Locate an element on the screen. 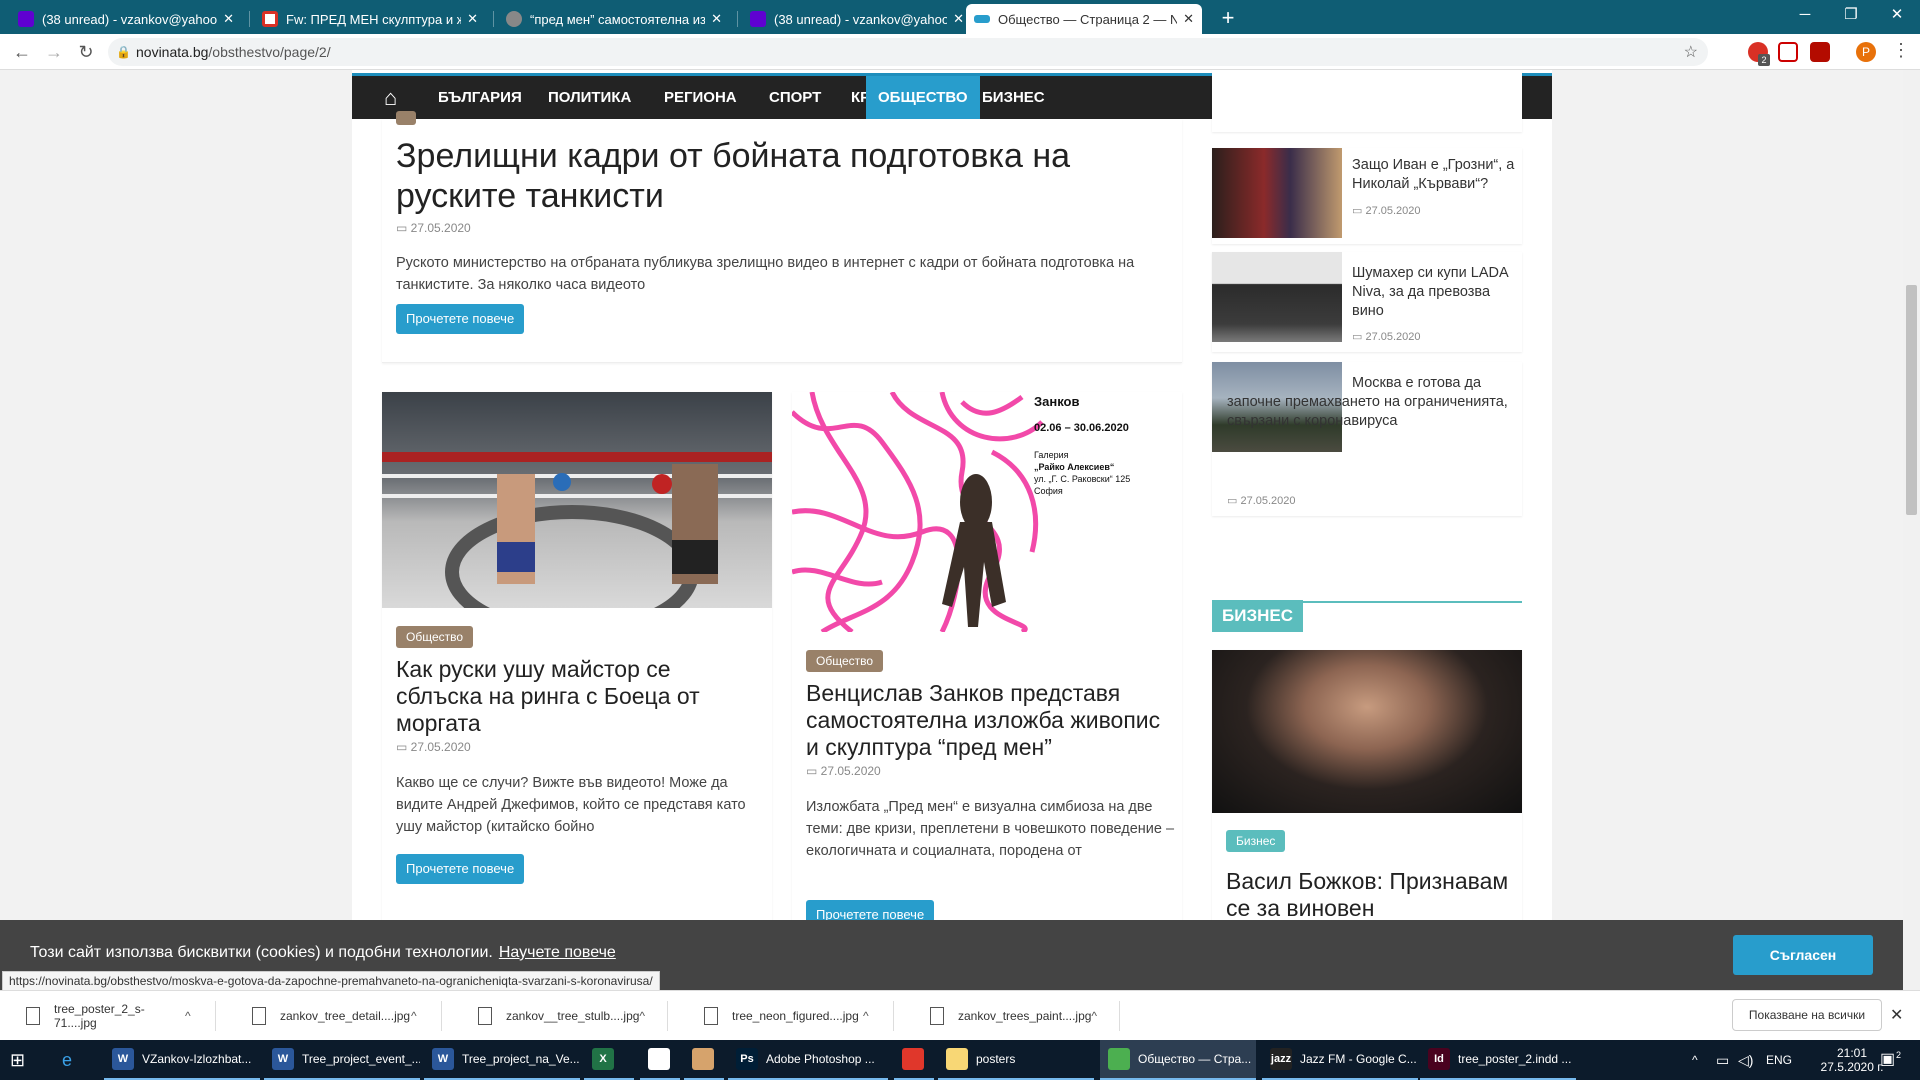 The image size is (1920, 1080). new-tab-button: + is located at coordinates (1228, 18).